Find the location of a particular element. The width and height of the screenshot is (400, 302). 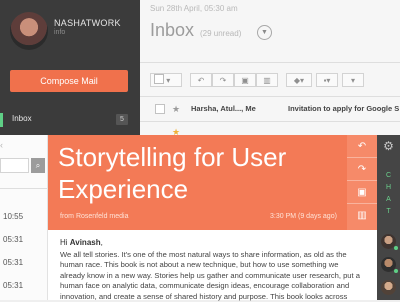

sidebar-item-label: Inbox is located at coordinates (22, 118).